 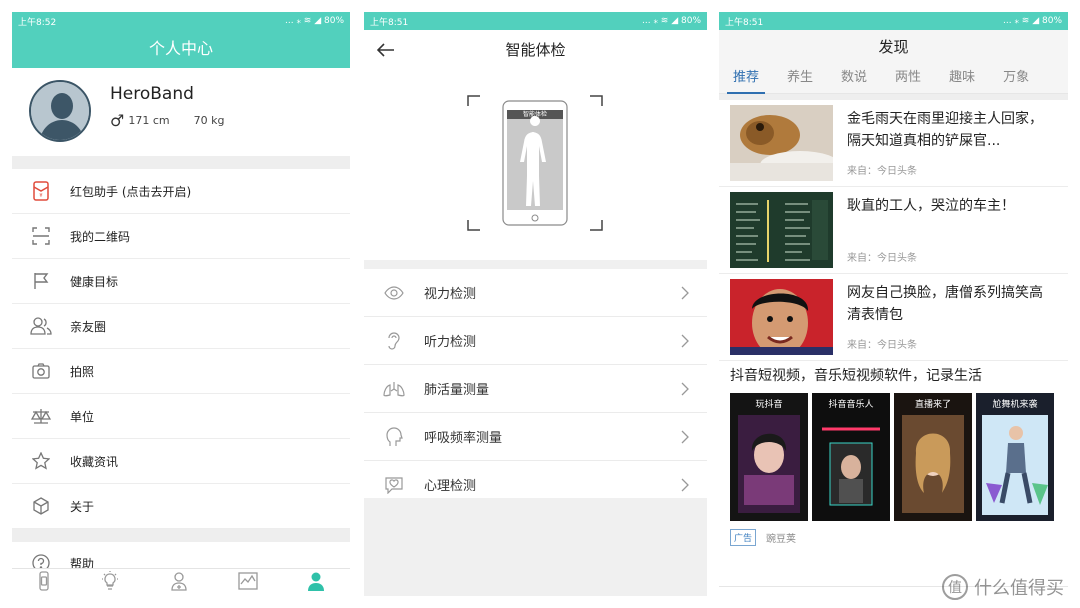 What do you see at coordinates (535, 547) in the screenshot?
I see `empty-area` at bounding box center [535, 547].